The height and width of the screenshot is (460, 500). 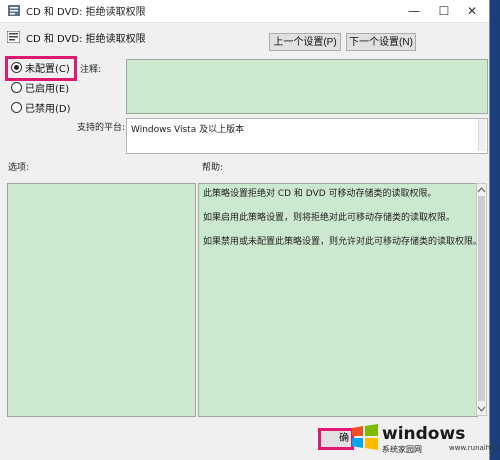 I want to click on help-label: 帮助:, so click(x=213, y=168).